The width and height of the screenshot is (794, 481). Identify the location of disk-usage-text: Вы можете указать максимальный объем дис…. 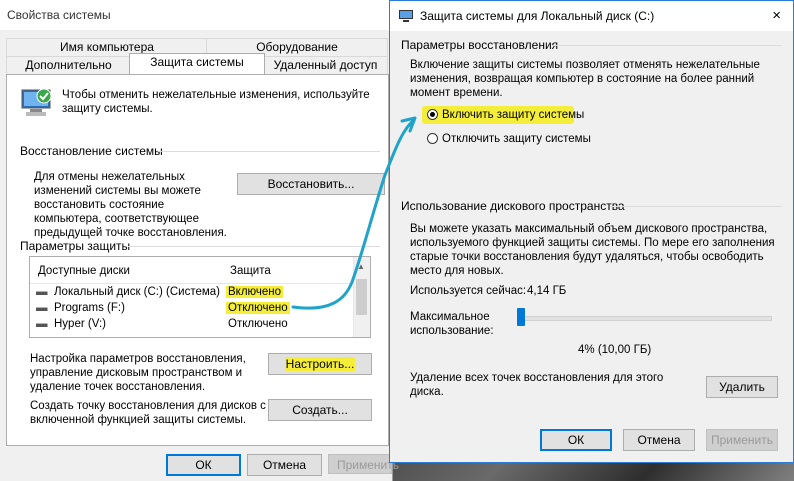
(592, 250).